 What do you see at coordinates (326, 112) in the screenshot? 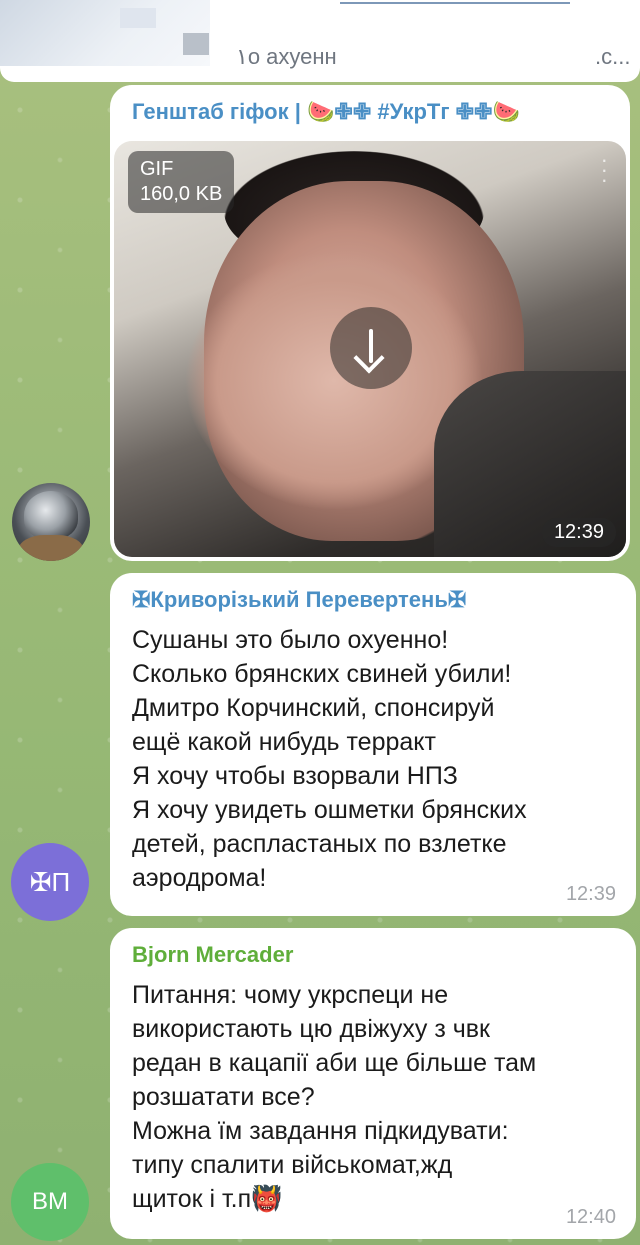
I see `sender-name: Генштаб гіфок | 🍉✙✙ #УкрТг ✙✙🍉` at bounding box center [326, 112].